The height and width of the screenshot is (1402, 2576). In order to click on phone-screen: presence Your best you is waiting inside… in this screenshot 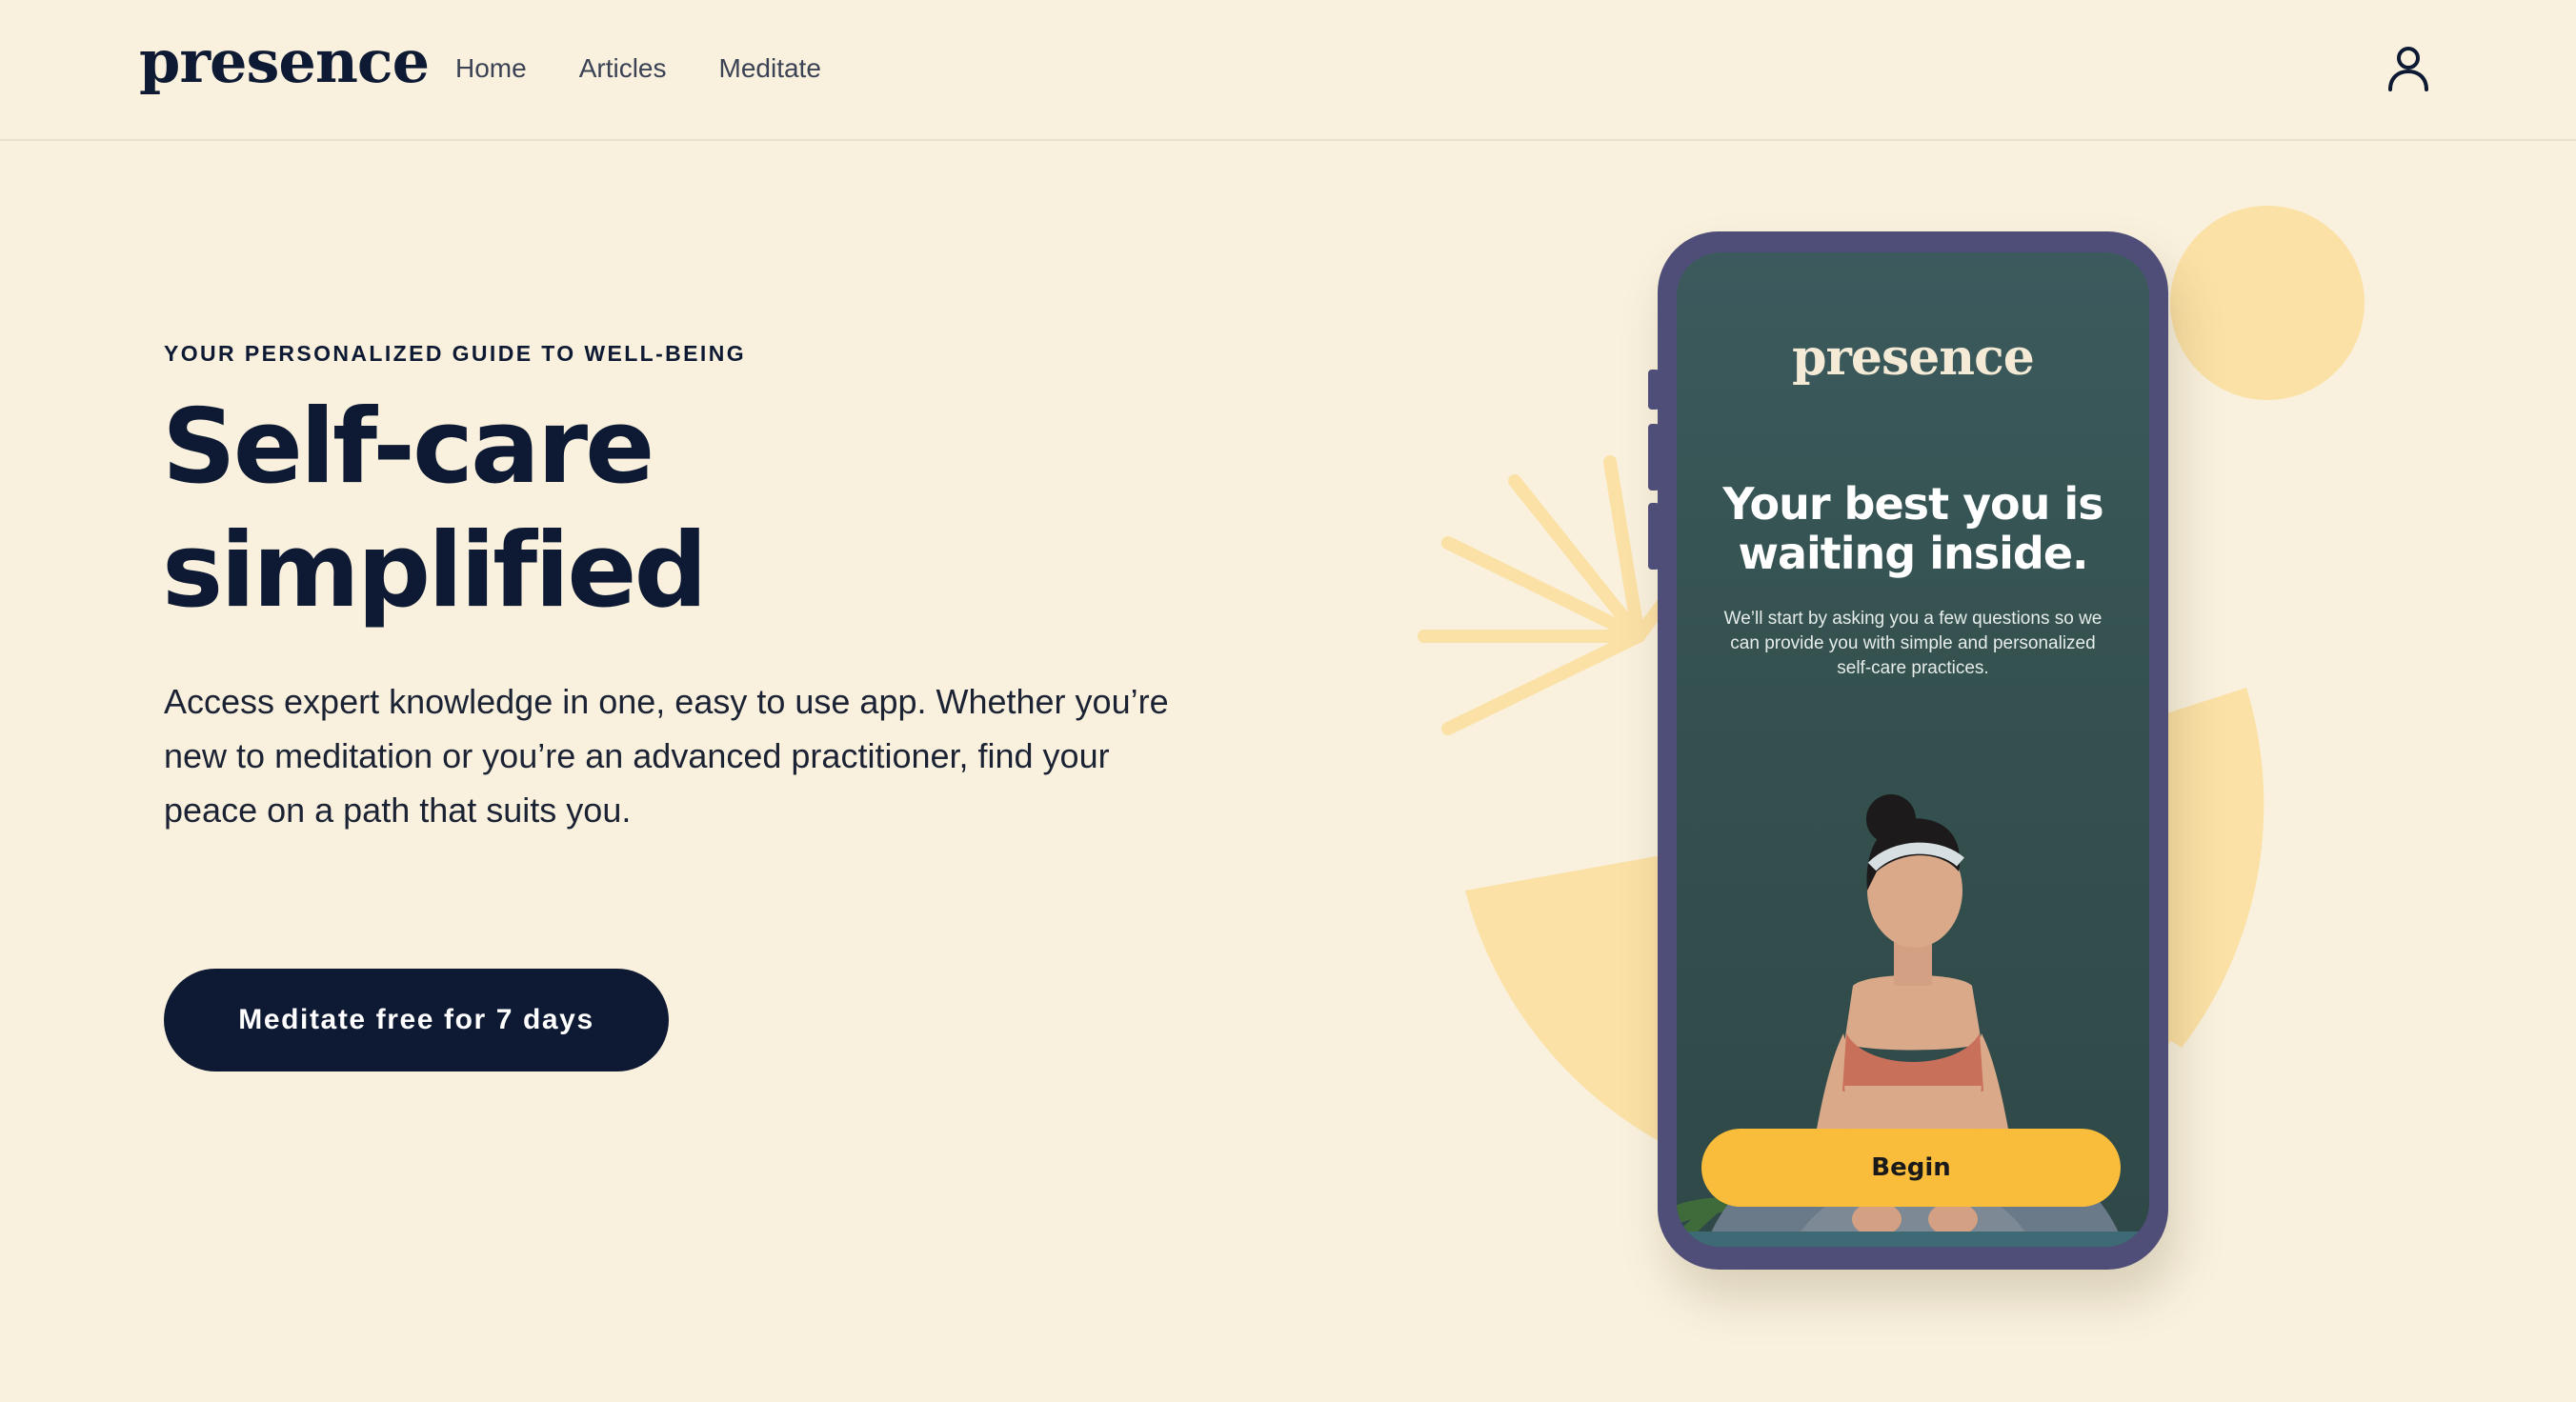, I will do `click(1913, 750)`.